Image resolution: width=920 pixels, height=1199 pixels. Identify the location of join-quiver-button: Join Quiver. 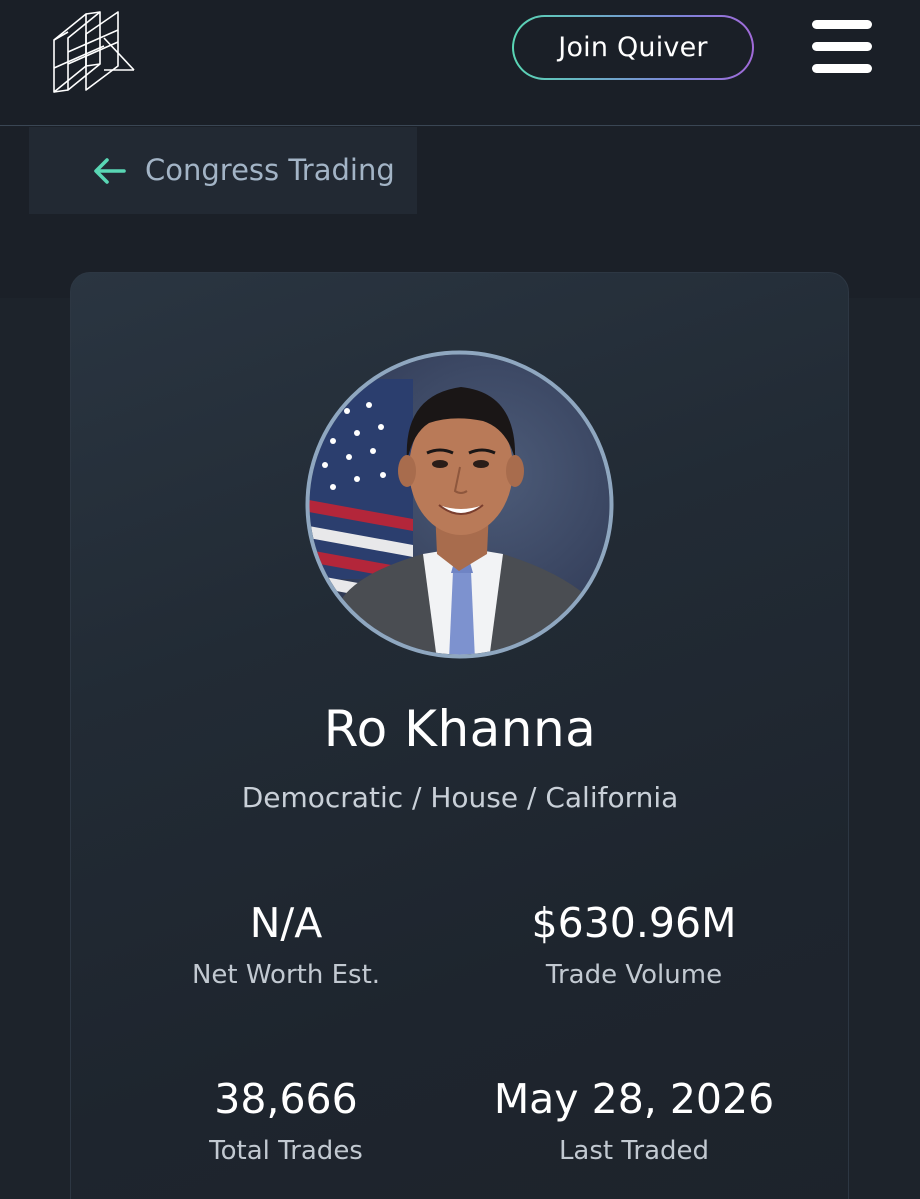
(633, 47).